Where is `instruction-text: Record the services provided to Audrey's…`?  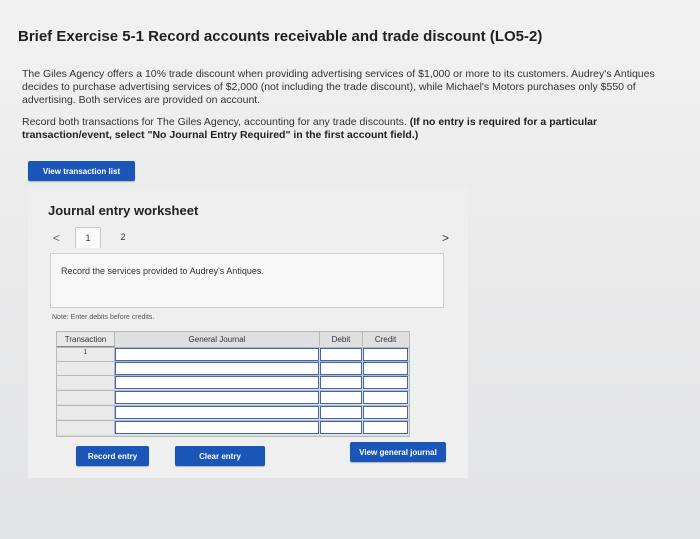
instruction-text: Record the services provided to Audrey's… is located at coordinates (162, 271).